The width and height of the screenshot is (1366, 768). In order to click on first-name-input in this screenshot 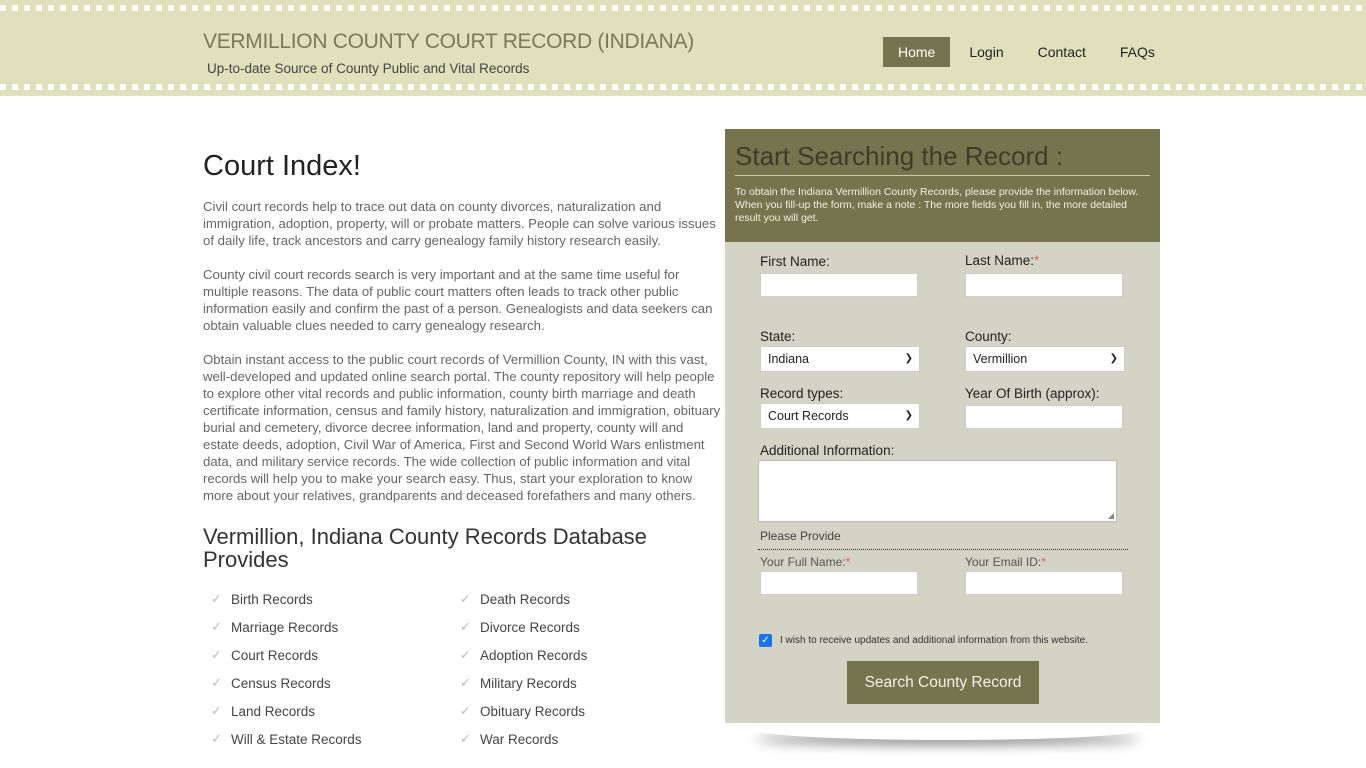, I will do `click(839, 285)`.